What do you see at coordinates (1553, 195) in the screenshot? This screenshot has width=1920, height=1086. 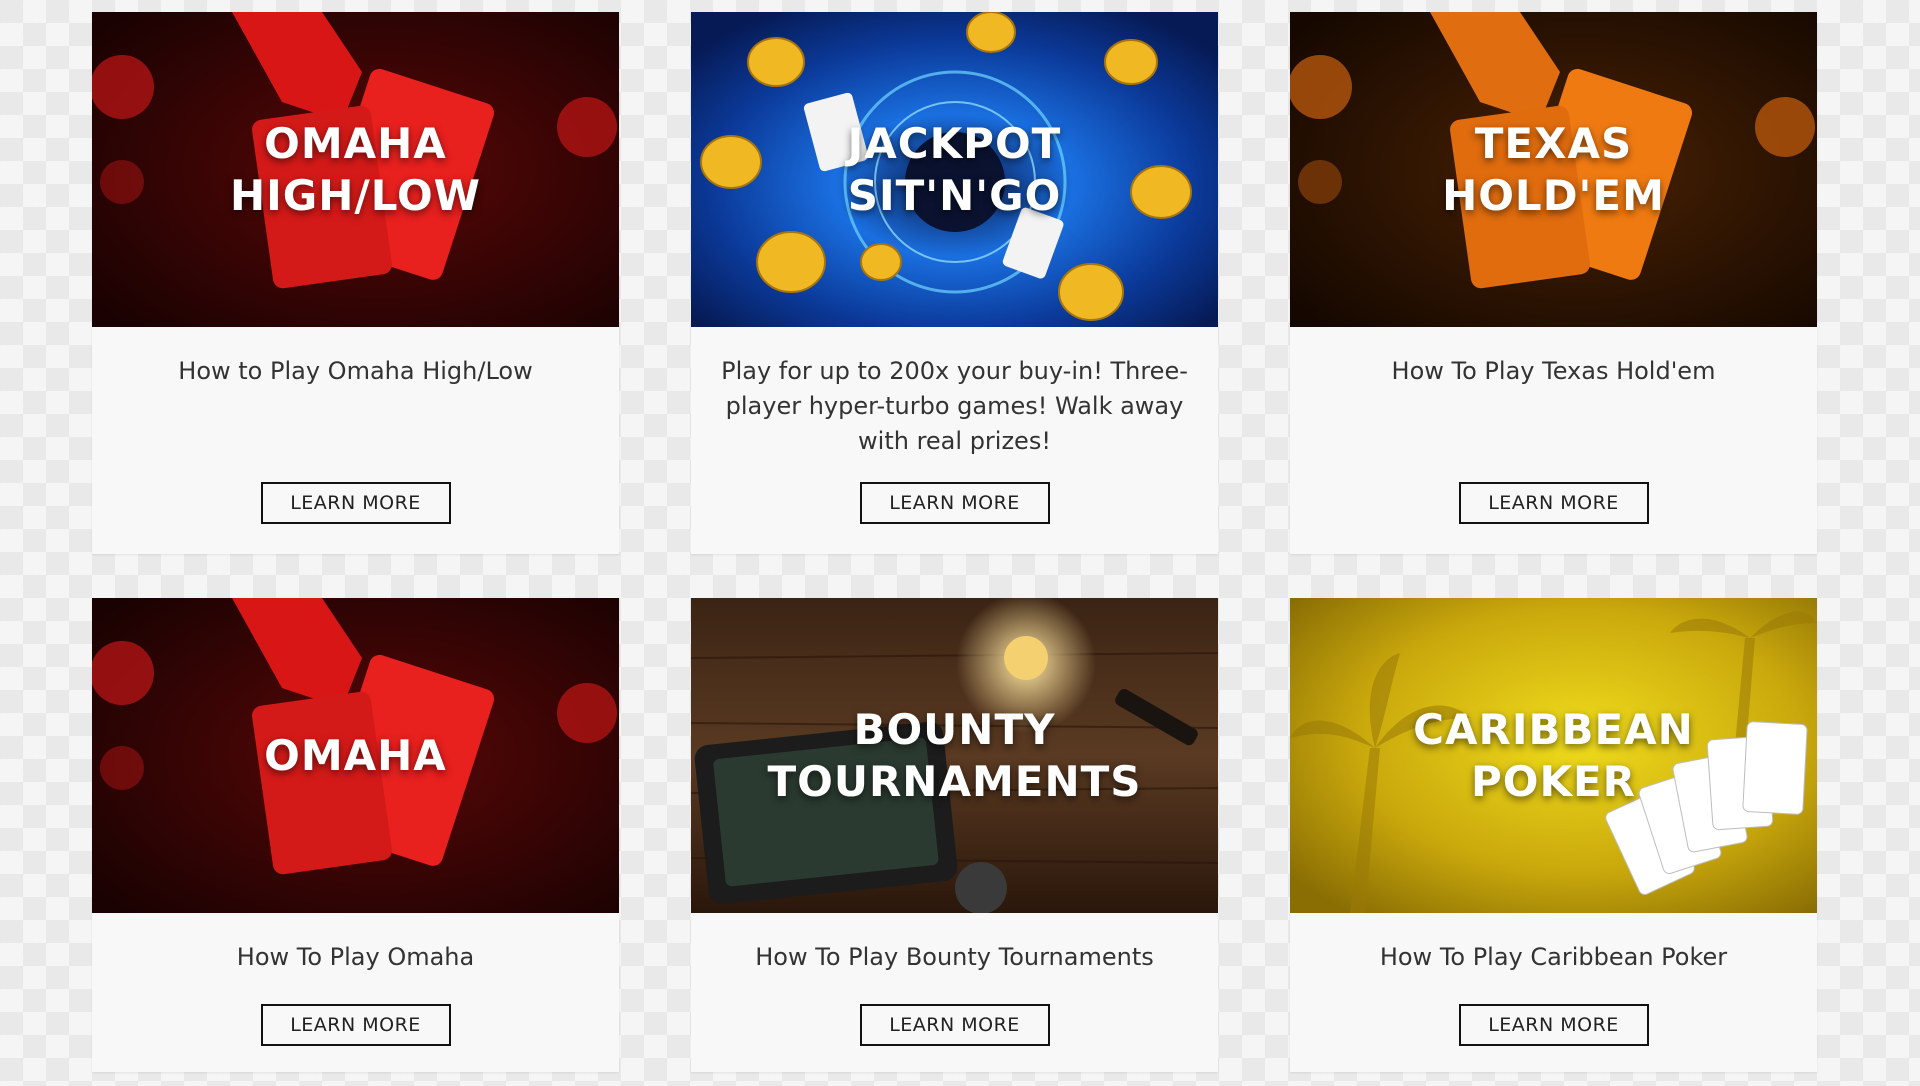 I see `title-line: HOLD'EM` at bounding box center [1553, 195].